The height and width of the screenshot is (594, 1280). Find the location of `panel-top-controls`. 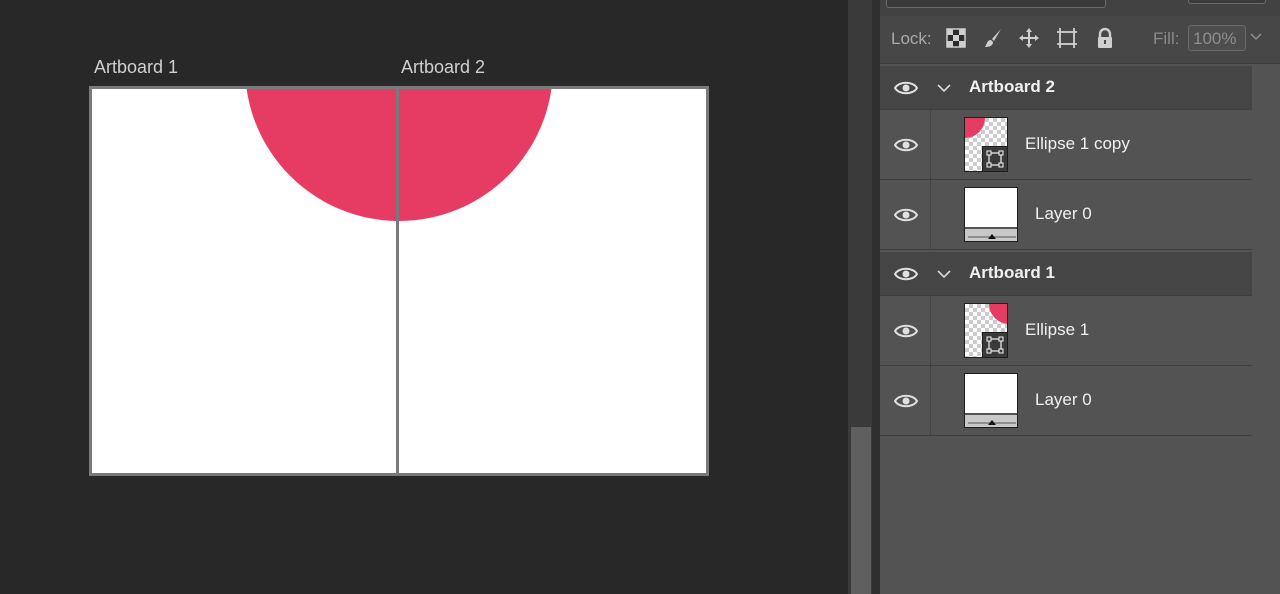

panel-top-controls is located at coordinates (1080, 8).